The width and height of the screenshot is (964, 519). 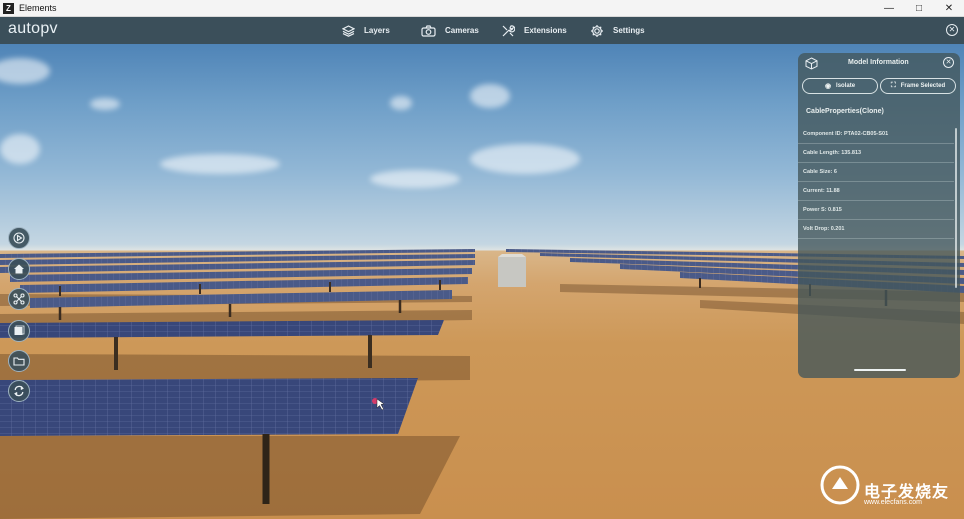 I want to click on isolate-button: ◉ Isolate, so click(x=840, y=86).